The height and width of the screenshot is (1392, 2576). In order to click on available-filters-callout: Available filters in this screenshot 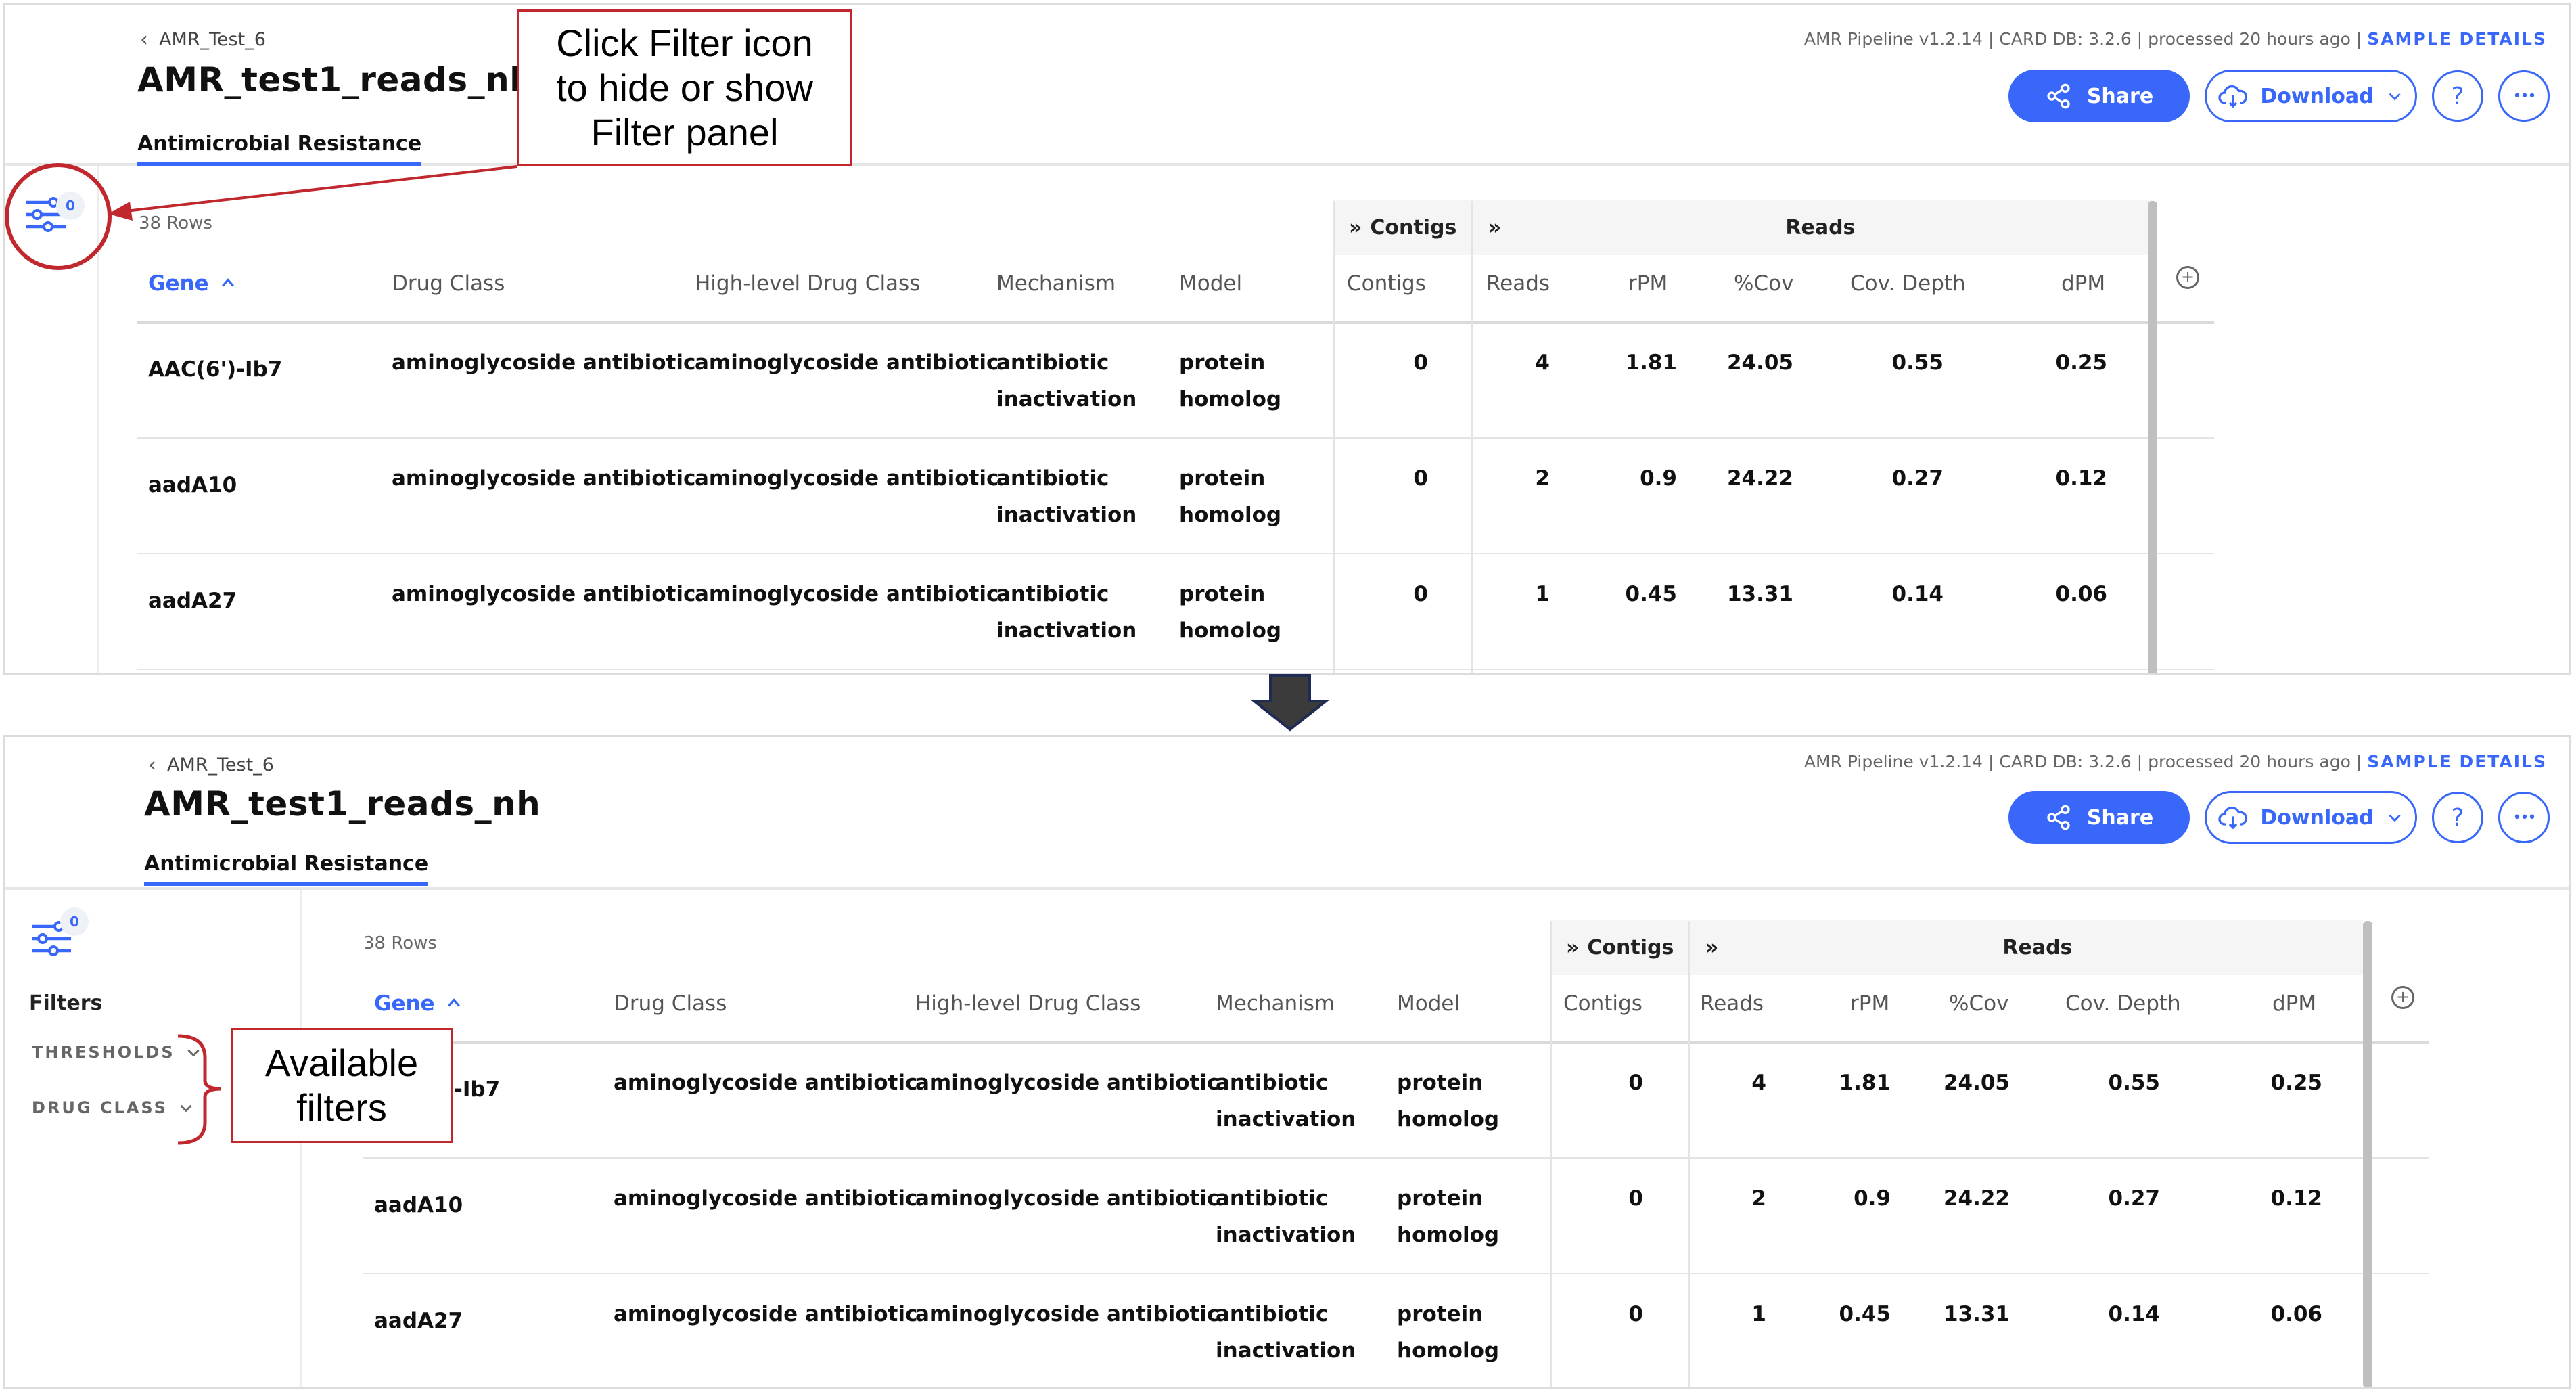, I will do `click(342, 1085)`.